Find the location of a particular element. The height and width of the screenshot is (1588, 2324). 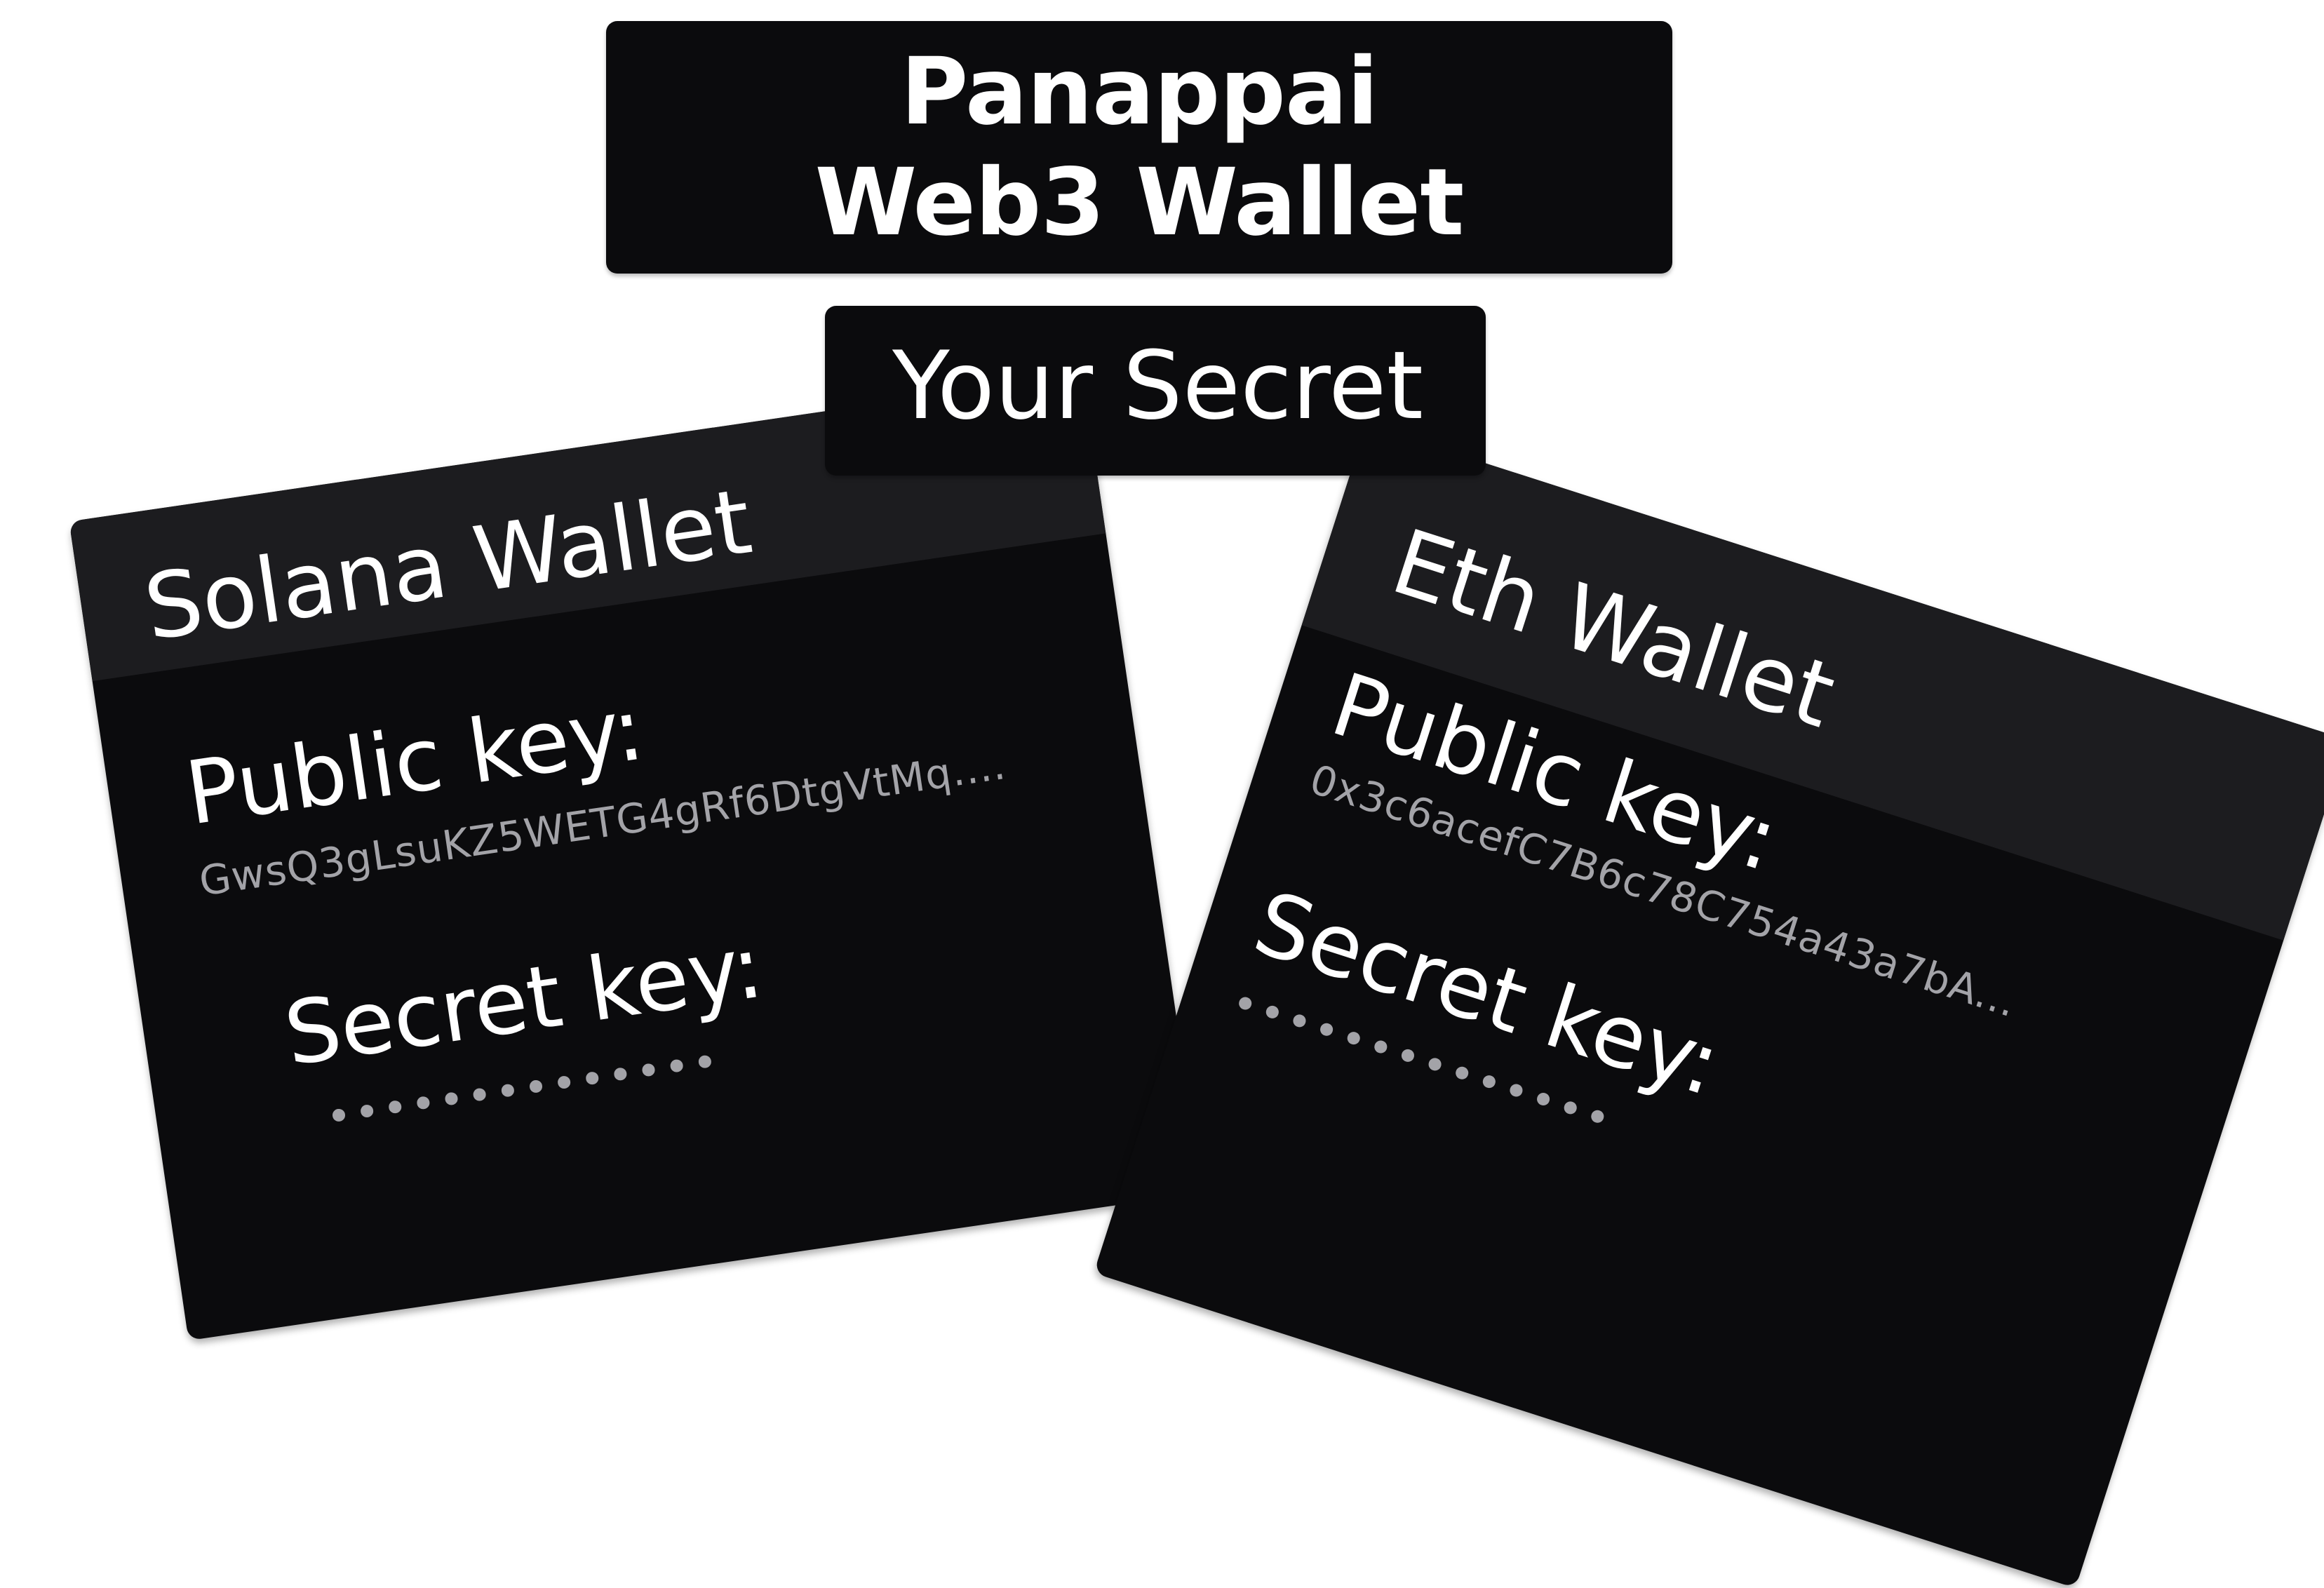

your-secret-label: Your Secret is located at coordinates (1157, 385).